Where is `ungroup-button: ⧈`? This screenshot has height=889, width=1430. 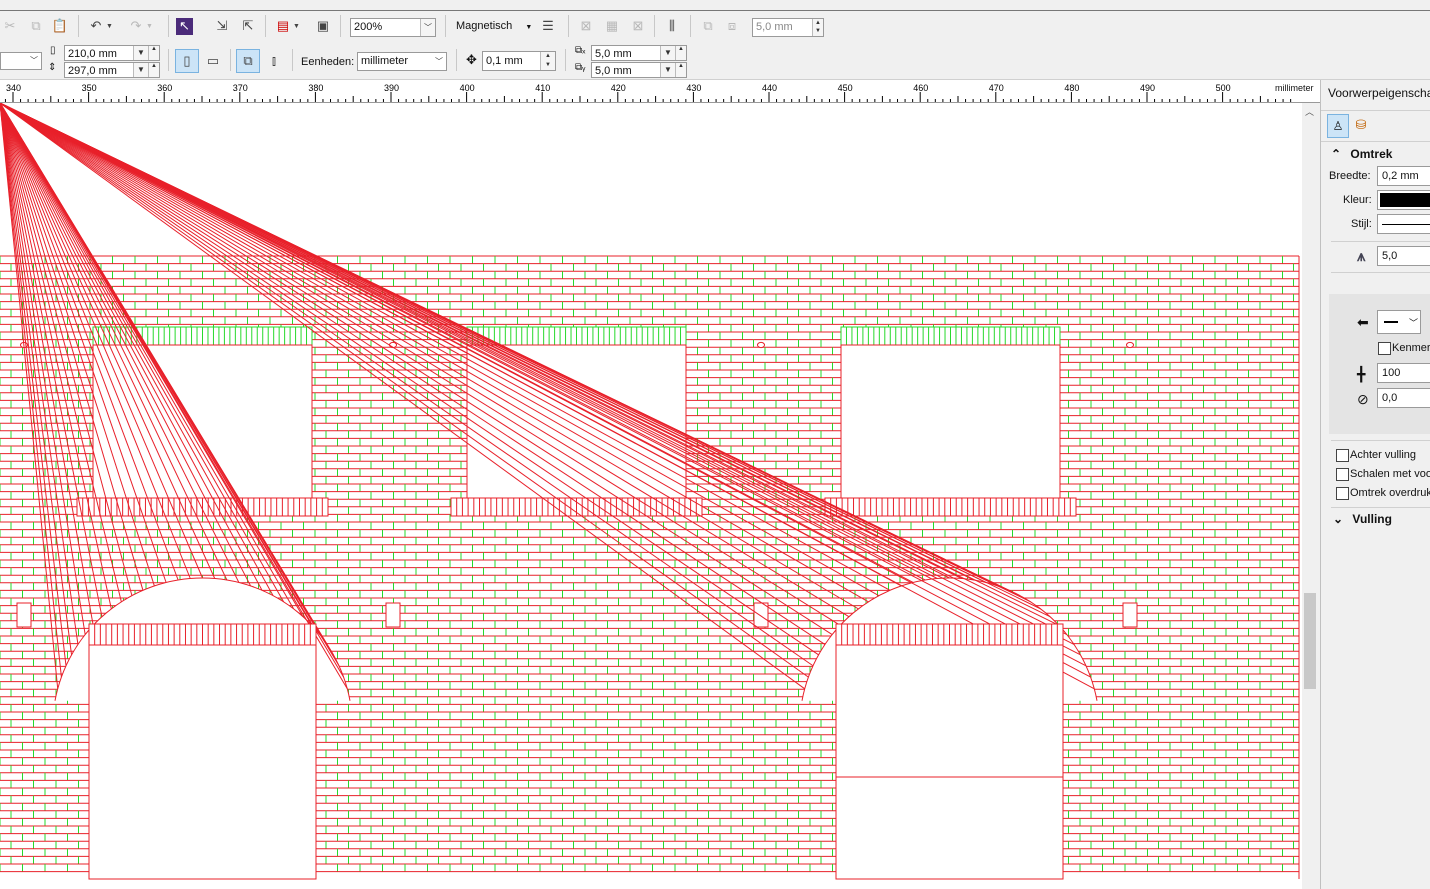 ungroup-button: ⧈ is located at coordinates (732, 26).